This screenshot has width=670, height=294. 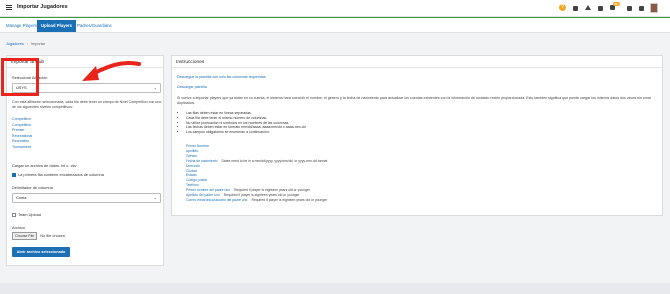 I want to click on instructions-title: Instrucciones, so click(x=417, y=62).